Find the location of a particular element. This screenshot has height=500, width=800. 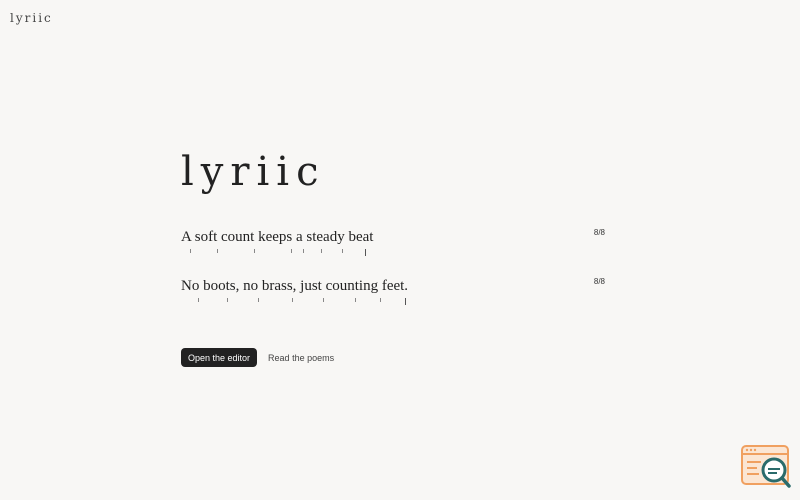

brand-logo-small: lyriic is located at coordinates (31, 18).